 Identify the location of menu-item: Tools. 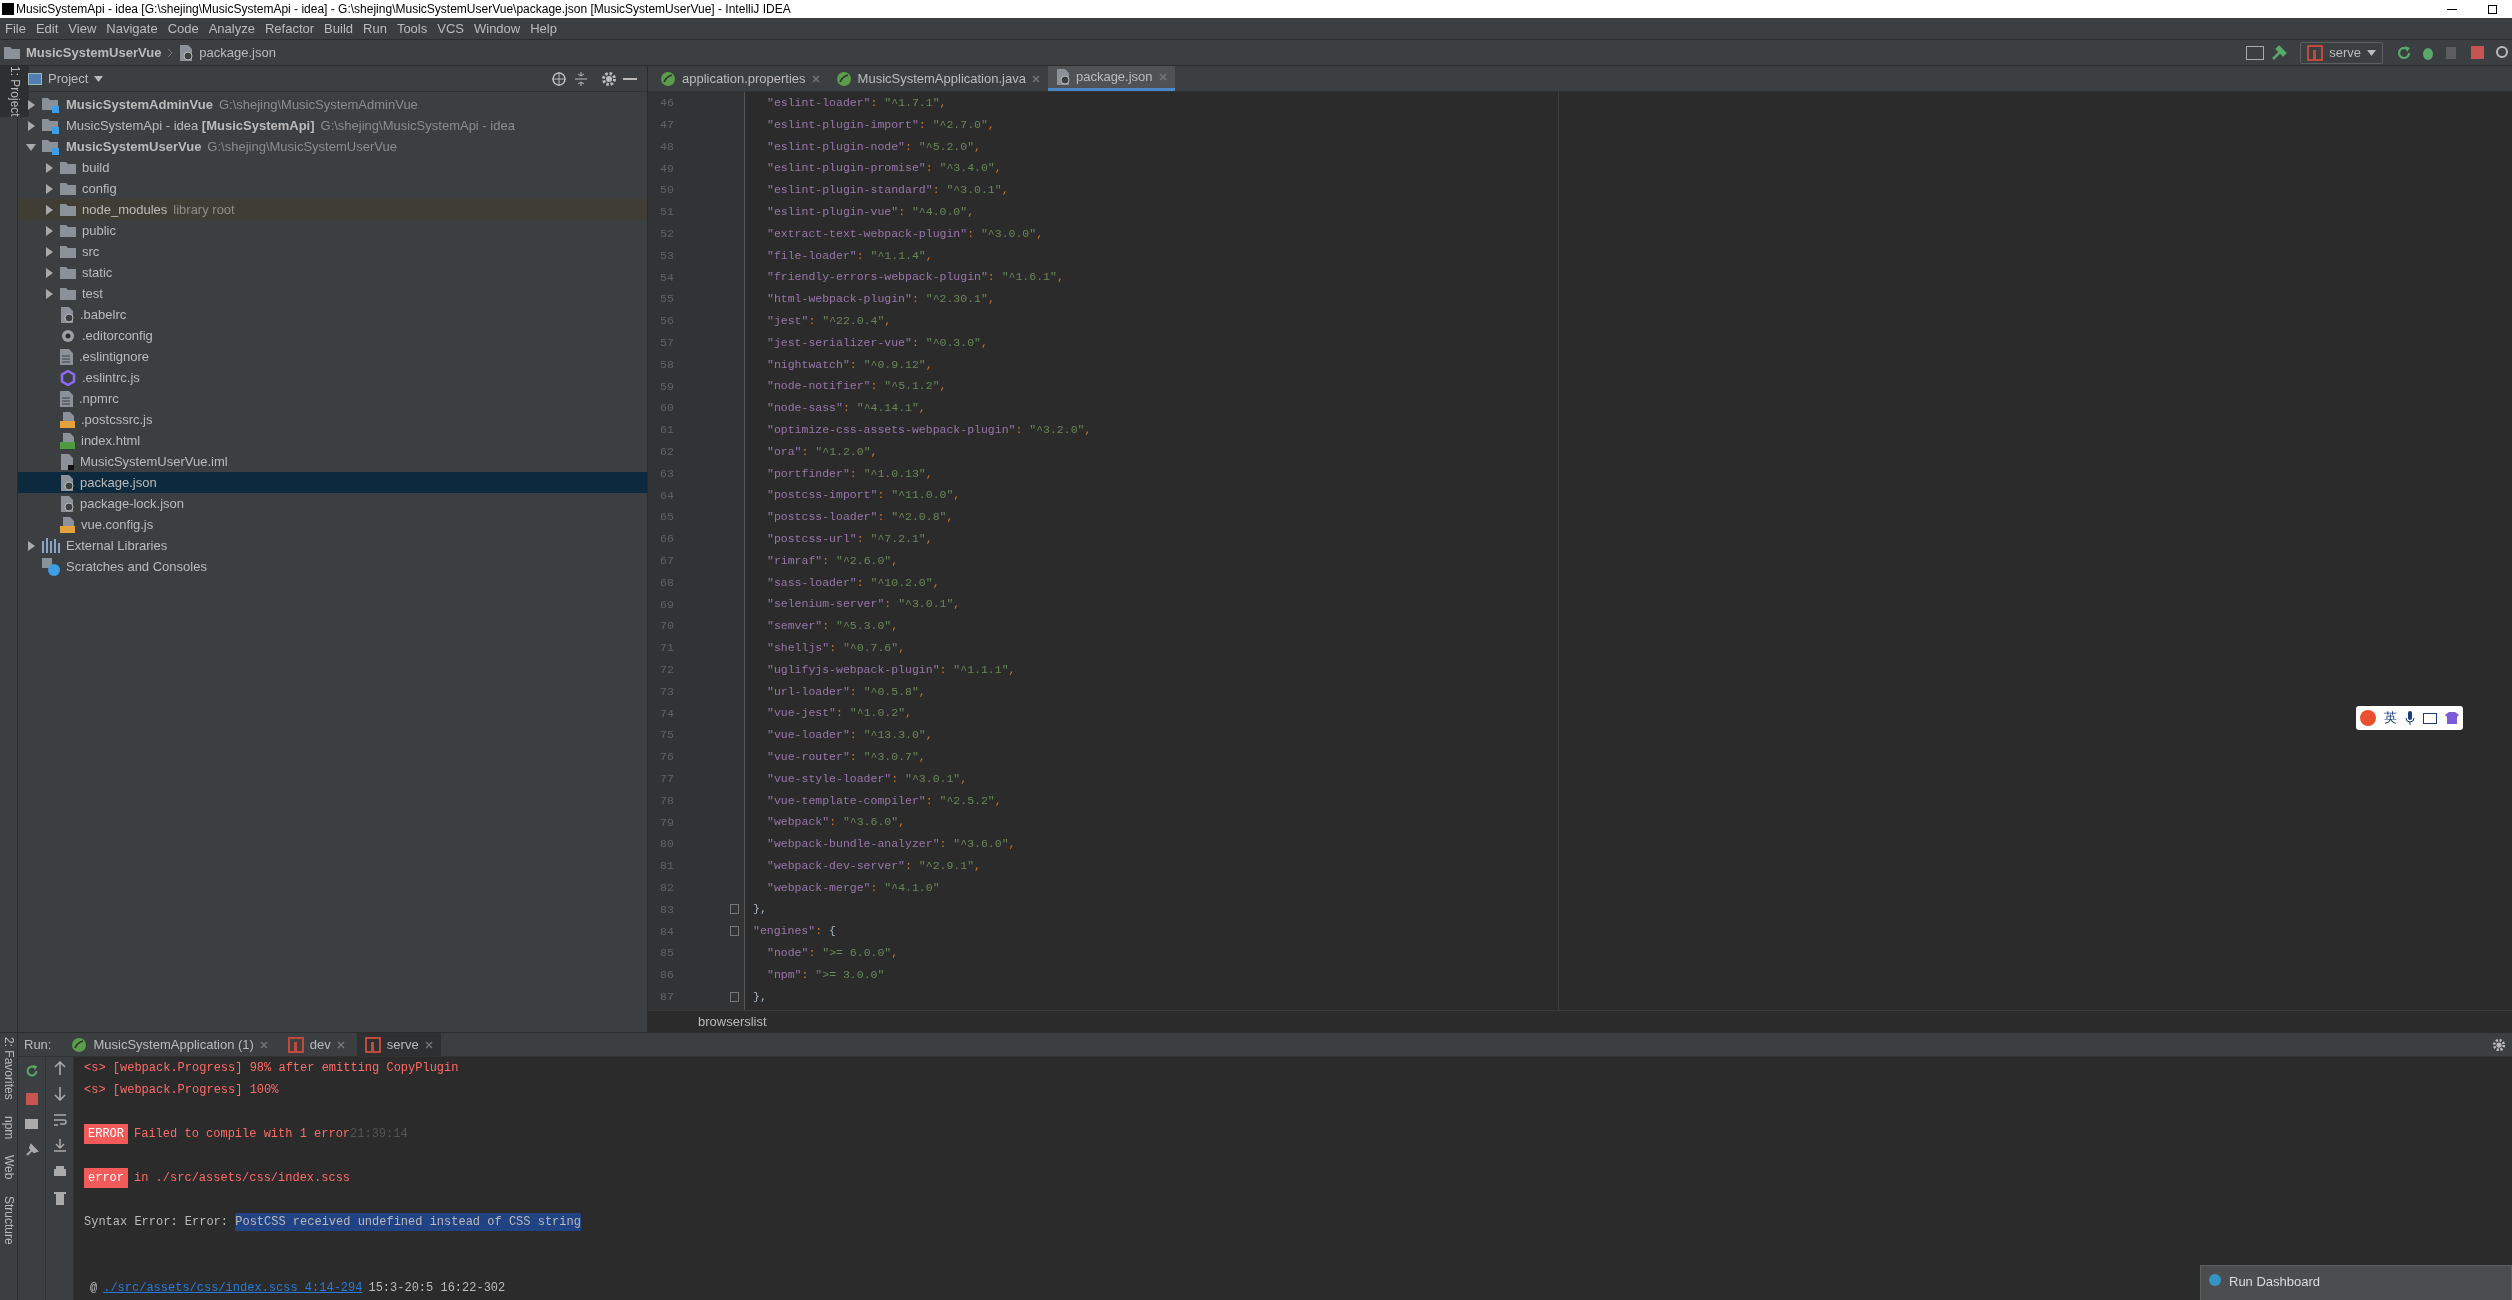
(412, 28).